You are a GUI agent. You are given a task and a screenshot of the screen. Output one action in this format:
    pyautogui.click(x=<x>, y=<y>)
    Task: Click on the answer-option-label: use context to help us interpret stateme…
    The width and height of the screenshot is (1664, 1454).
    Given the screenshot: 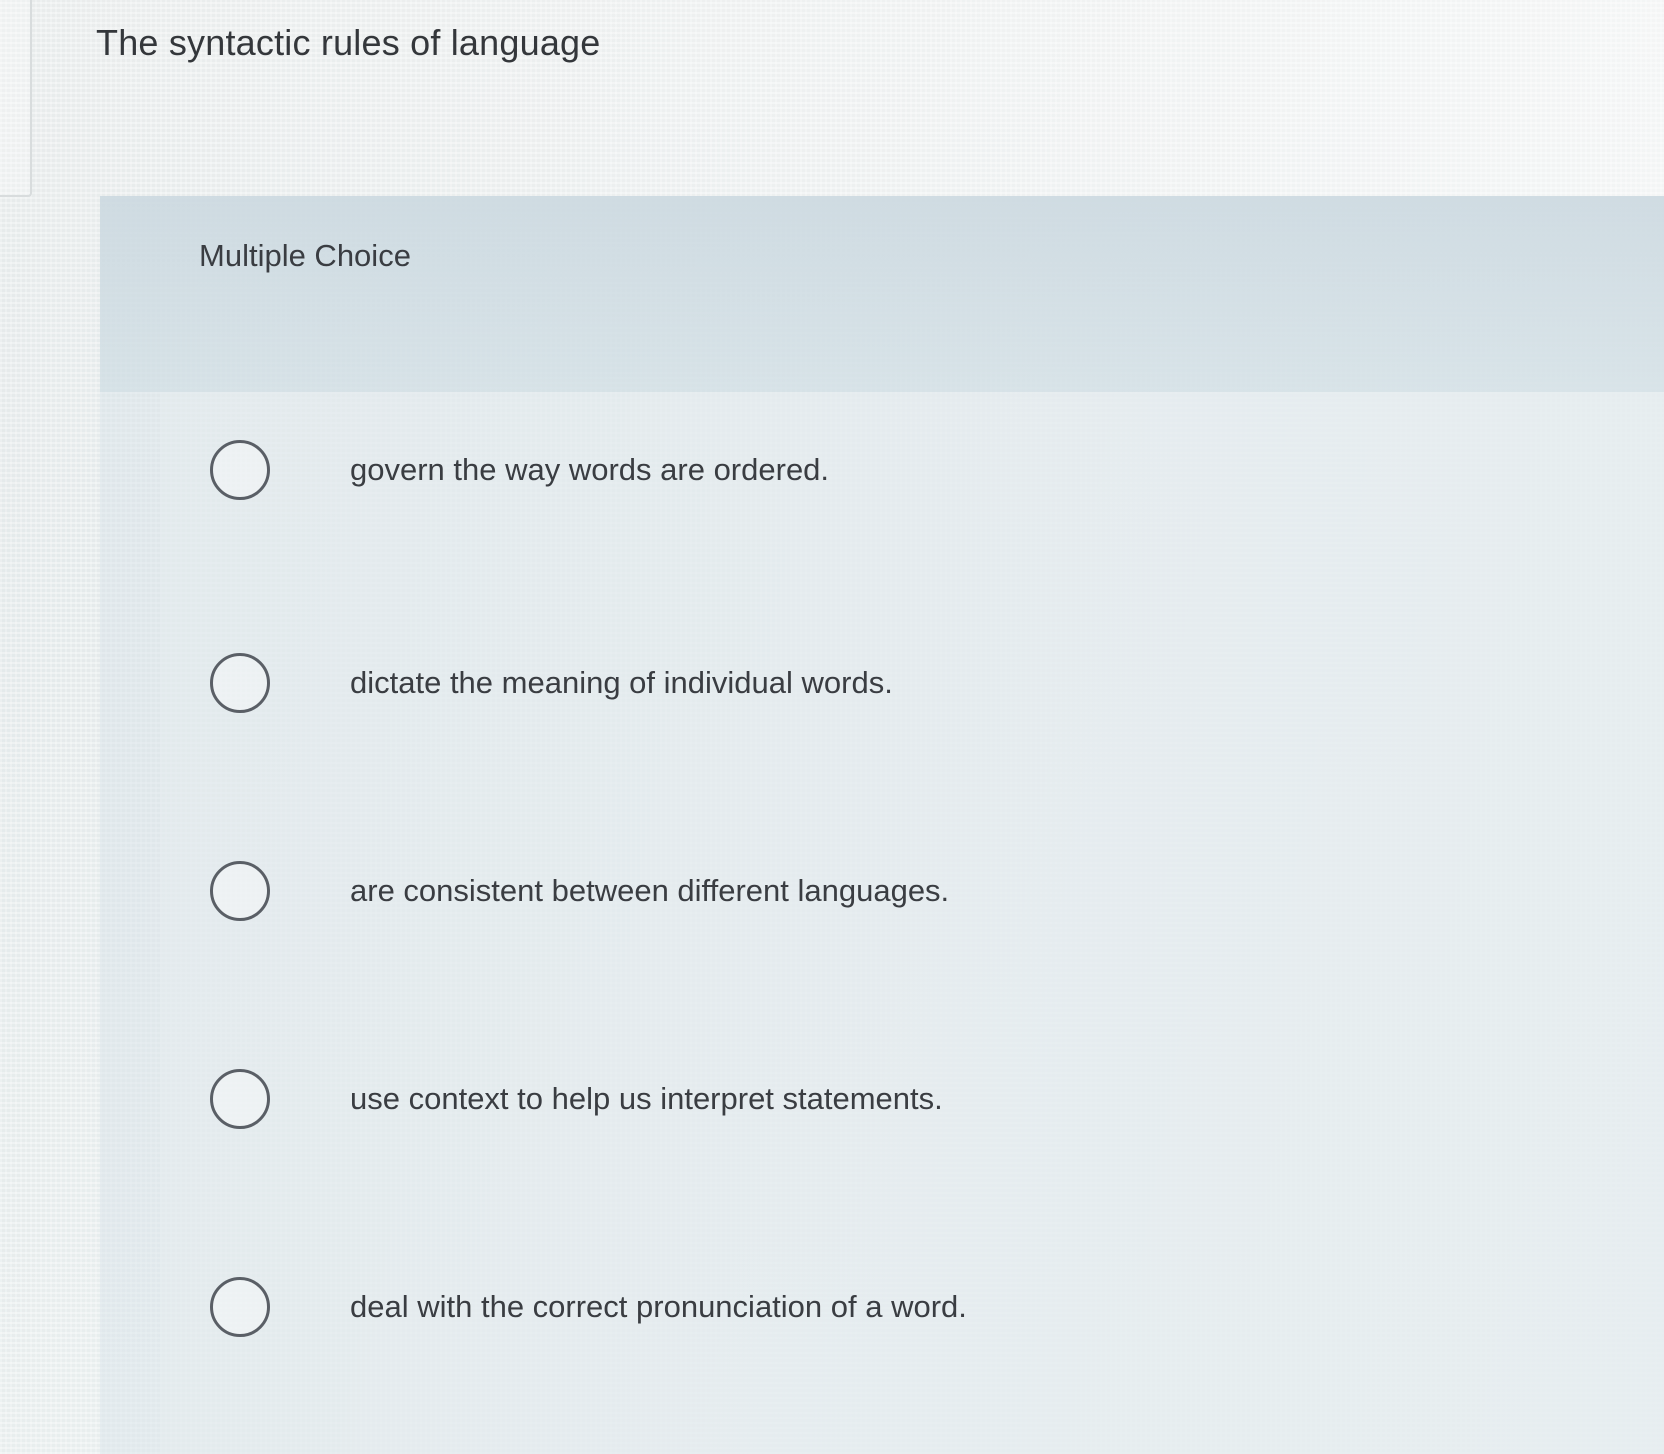 What is the action you would take?
    pyautogui.click(x=646, y=1098)
    